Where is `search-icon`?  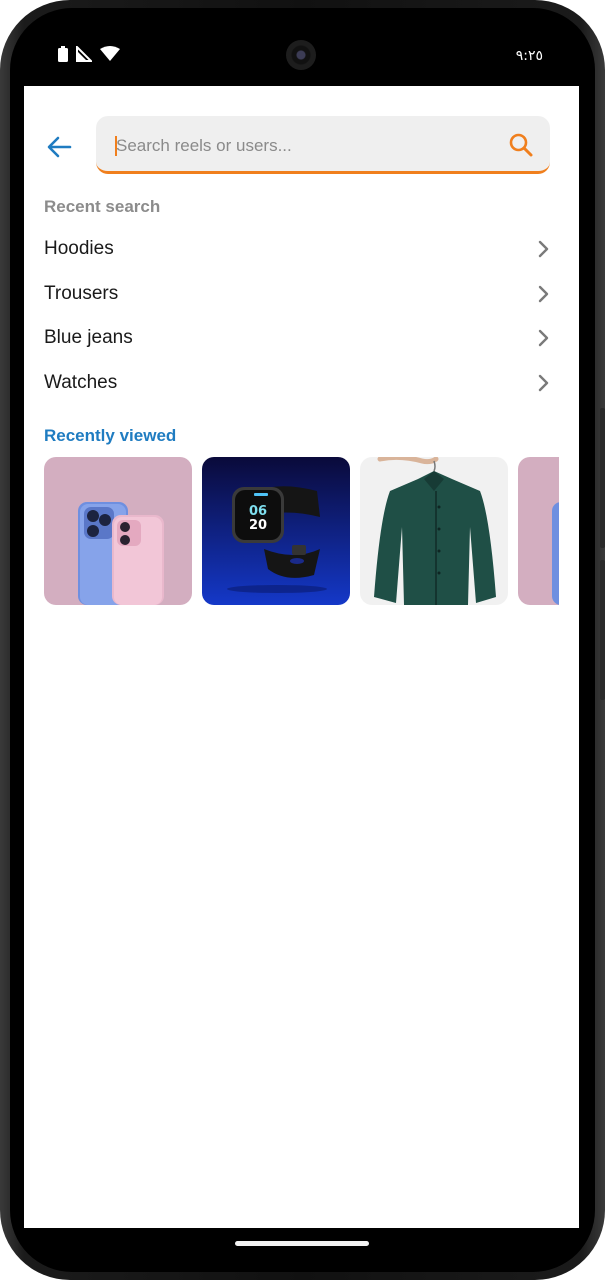 search-icon is located at coordinates (521, 145).